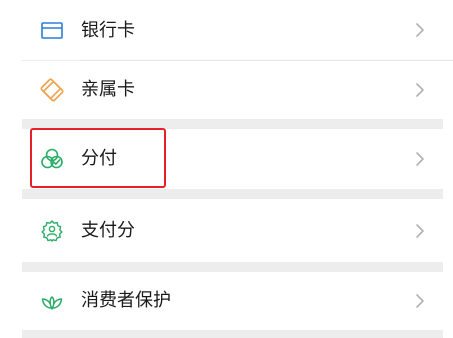 This screenshot has width=453, height=338. What do you see at coordinates (52, 158) in the screenshot?
I see `fenfu-icon` at bounding box center [52, 158].